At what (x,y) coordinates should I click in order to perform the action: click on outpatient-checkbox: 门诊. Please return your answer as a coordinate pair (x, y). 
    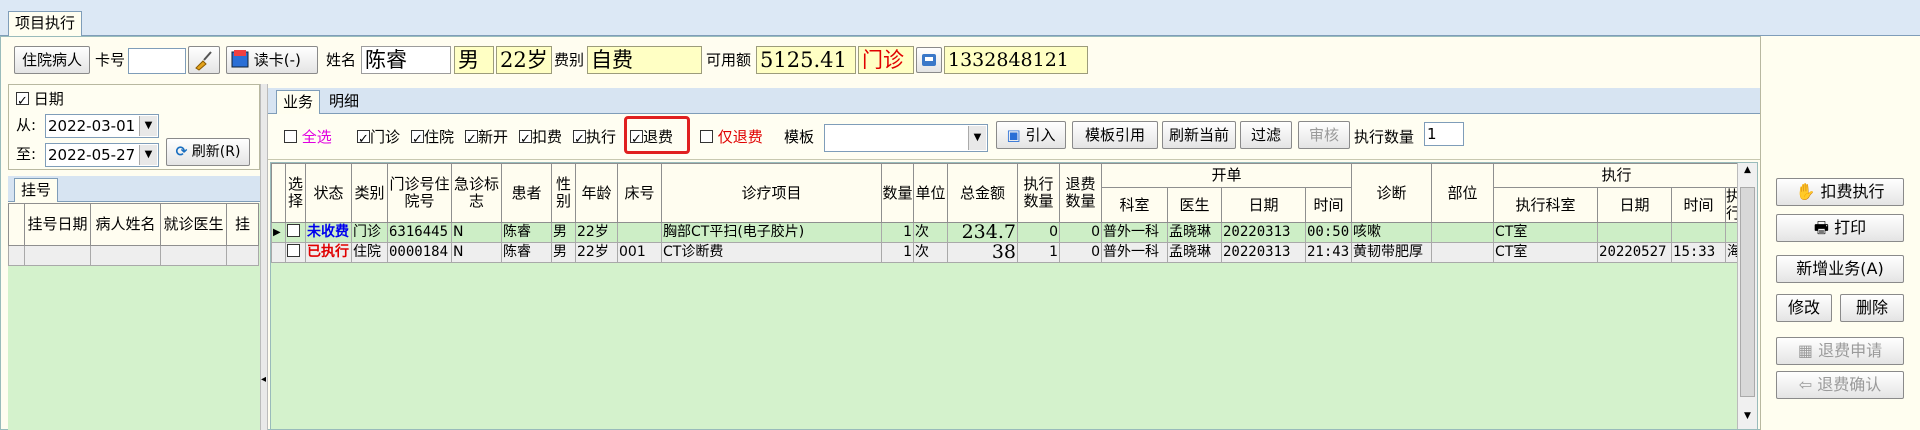
    Looking at the image, I should click on (378, 138).